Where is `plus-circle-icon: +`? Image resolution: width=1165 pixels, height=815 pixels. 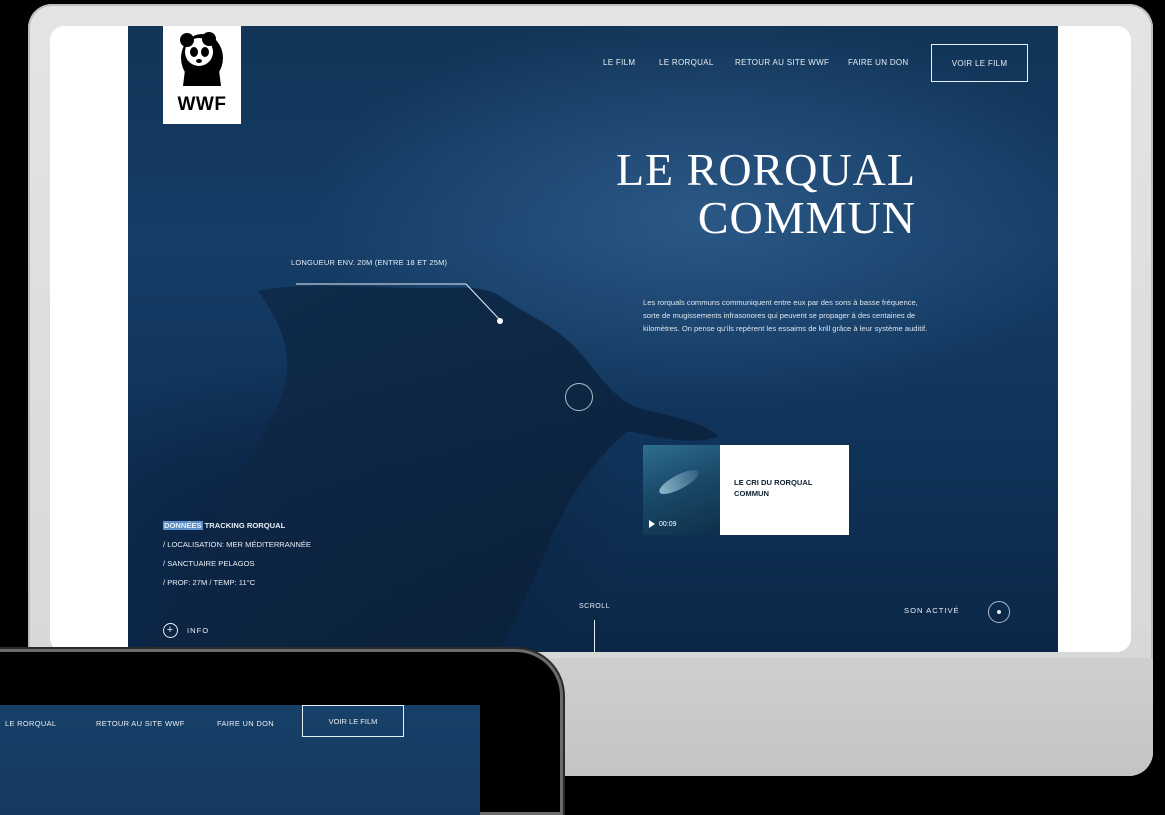
plus-circle-icon: + is located at coordinates (170, 630).